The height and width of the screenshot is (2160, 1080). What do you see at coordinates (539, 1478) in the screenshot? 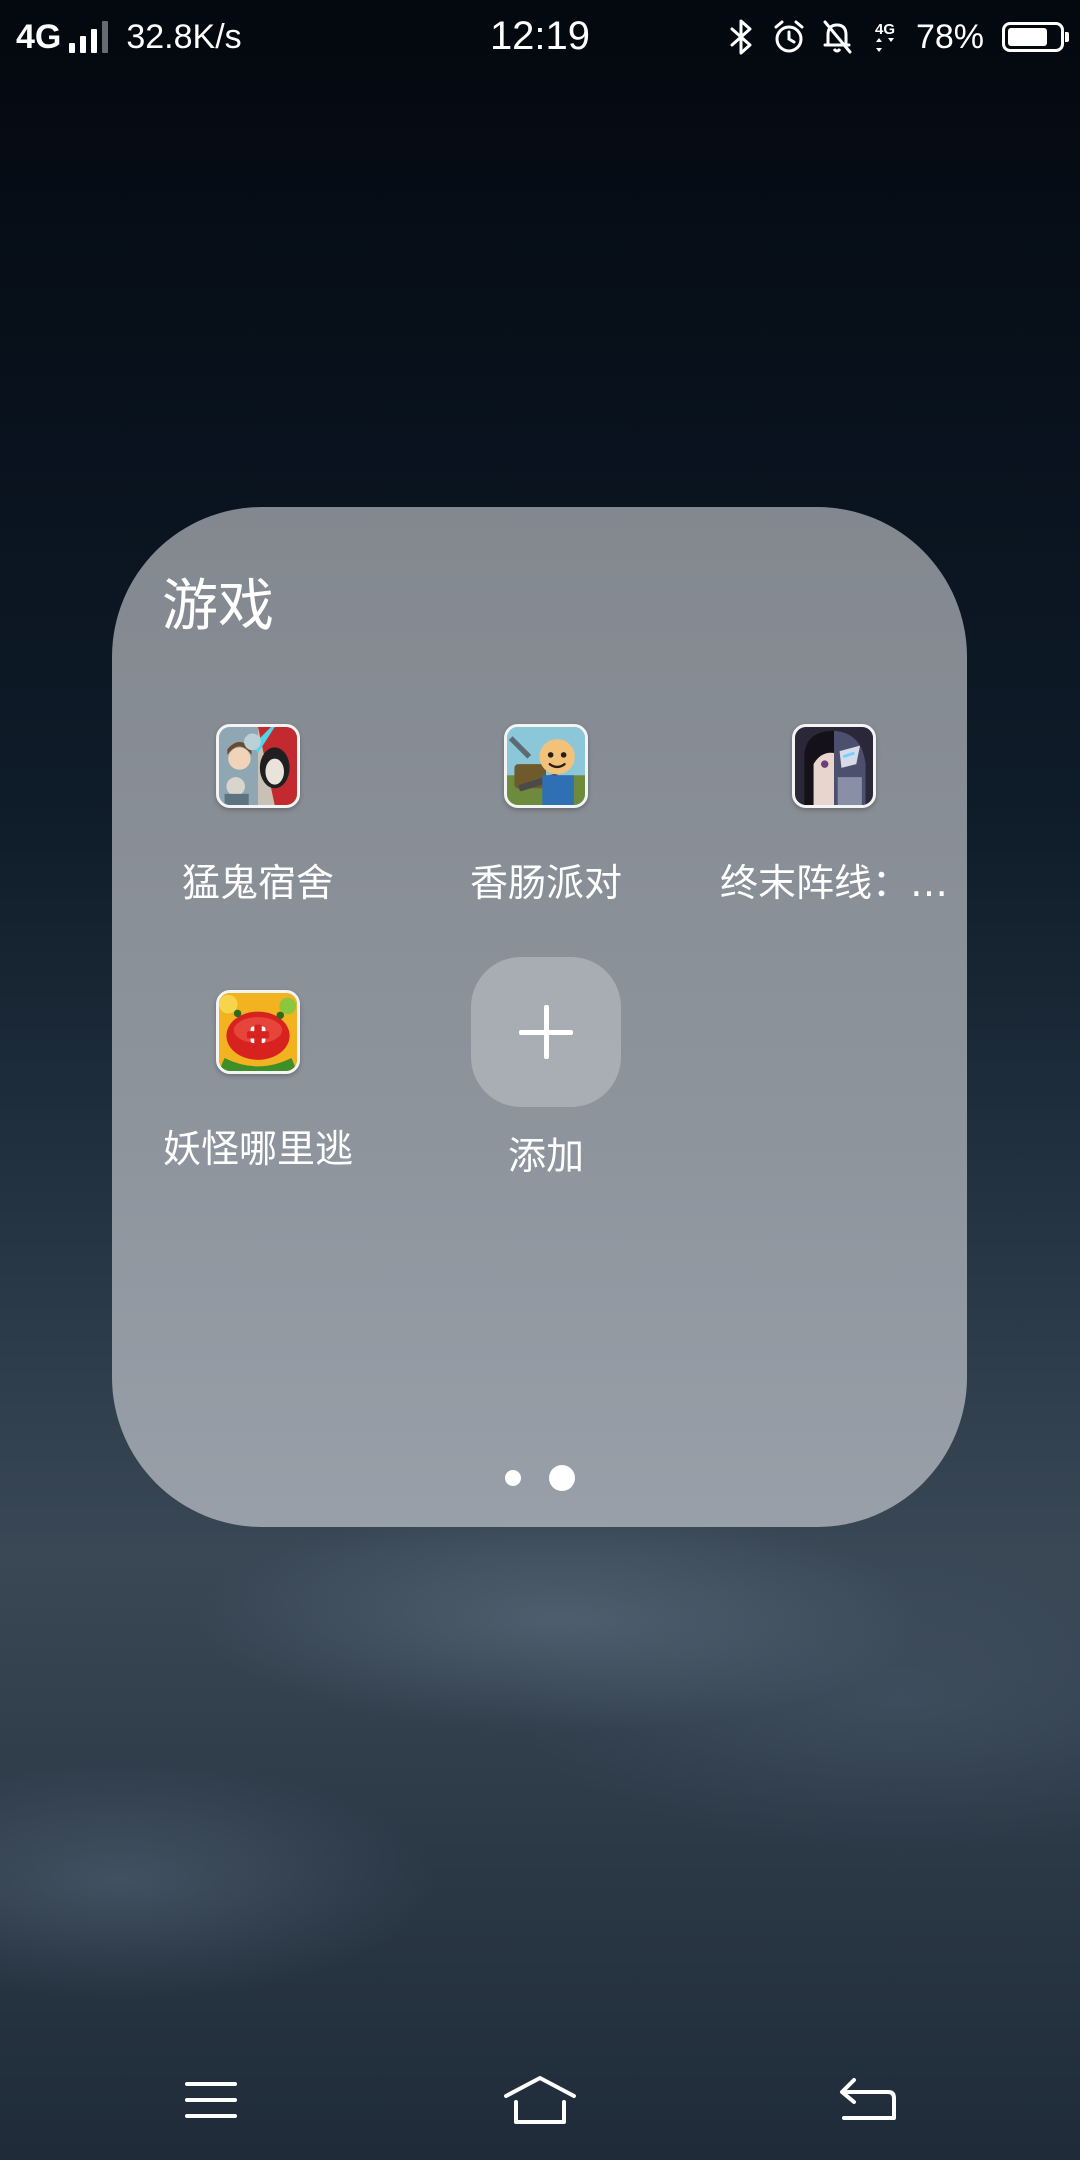
I see `page-indicator` at bounding box center [539, 1478].